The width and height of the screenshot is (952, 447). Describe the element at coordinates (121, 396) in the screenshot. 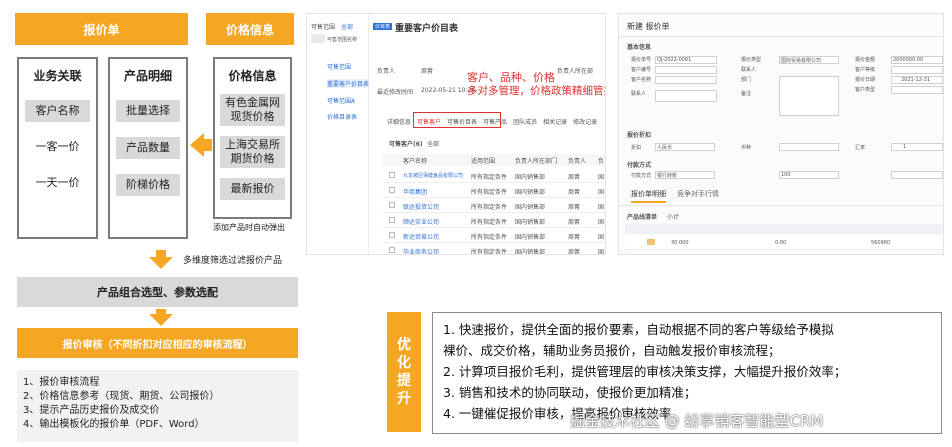

I see `list-item: 2、价格信息参考（现货、期货、公司报价）` at that location.